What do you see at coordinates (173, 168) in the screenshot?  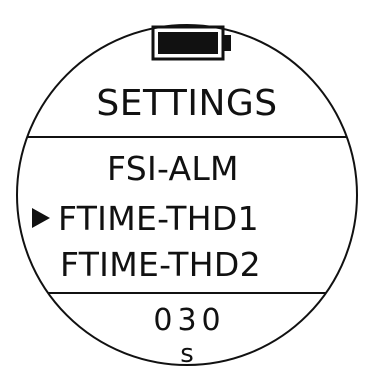 I see `menu-item-fsi-alm: FSI-ALM` at bounding box center [173, 168].